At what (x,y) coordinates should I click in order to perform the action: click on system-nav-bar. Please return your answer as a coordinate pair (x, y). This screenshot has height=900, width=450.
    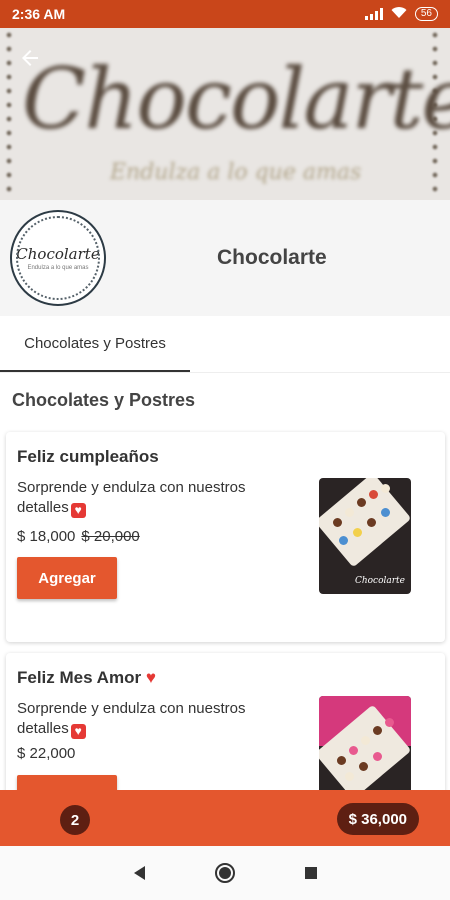
    Looking at the image, I should click on (225, 873).